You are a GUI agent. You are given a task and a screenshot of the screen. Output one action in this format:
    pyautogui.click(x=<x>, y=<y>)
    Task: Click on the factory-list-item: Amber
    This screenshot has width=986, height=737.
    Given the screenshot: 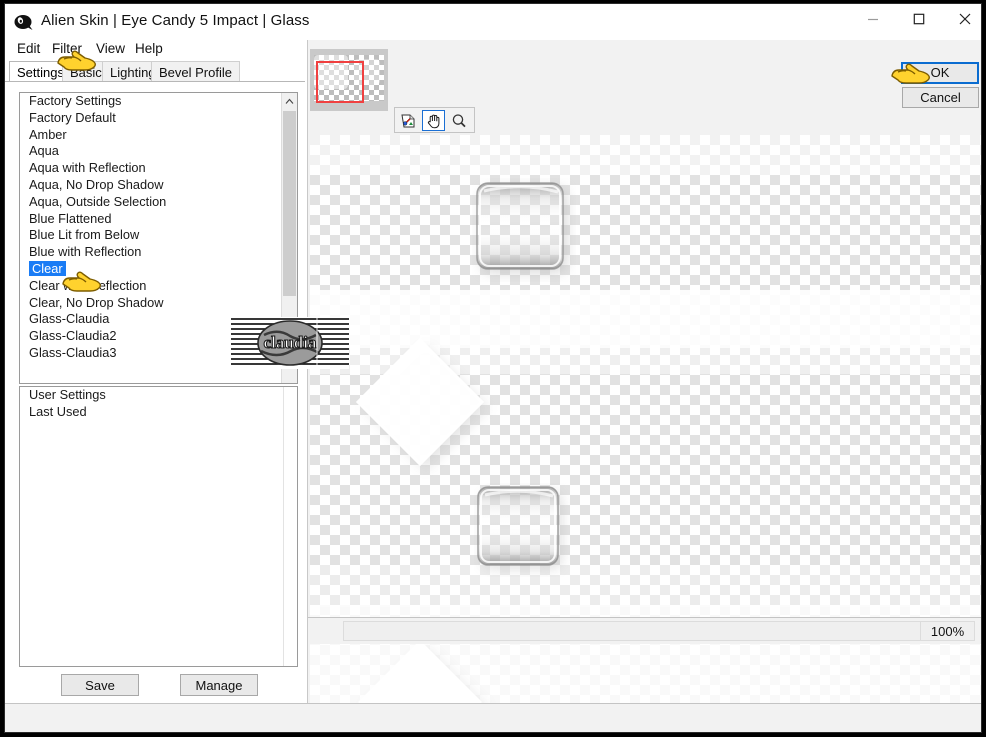 What is the action you would take?
    pyautogui.click(x=158, y=135)
    